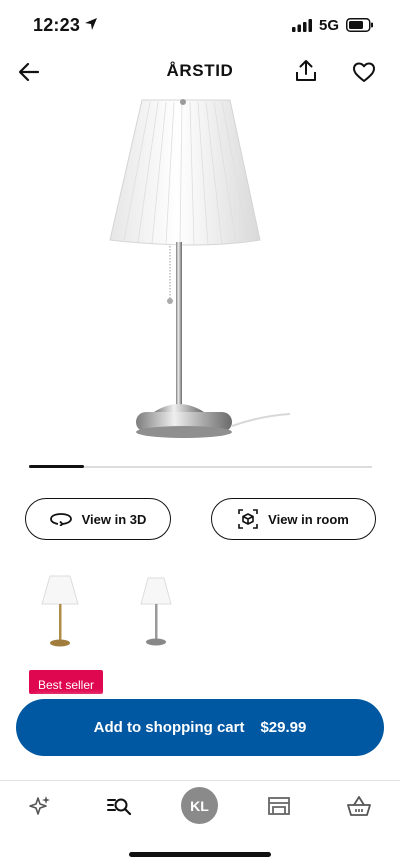  Describe the element at coordinates (329, 25) in the screenshot. I see `network-label: 5G` at that location.